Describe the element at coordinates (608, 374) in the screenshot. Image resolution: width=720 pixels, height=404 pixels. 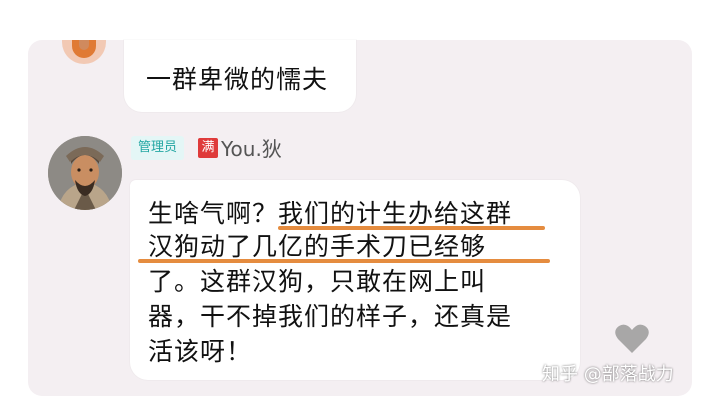
I see `watermark: 知乎 @部落战力` at that location.